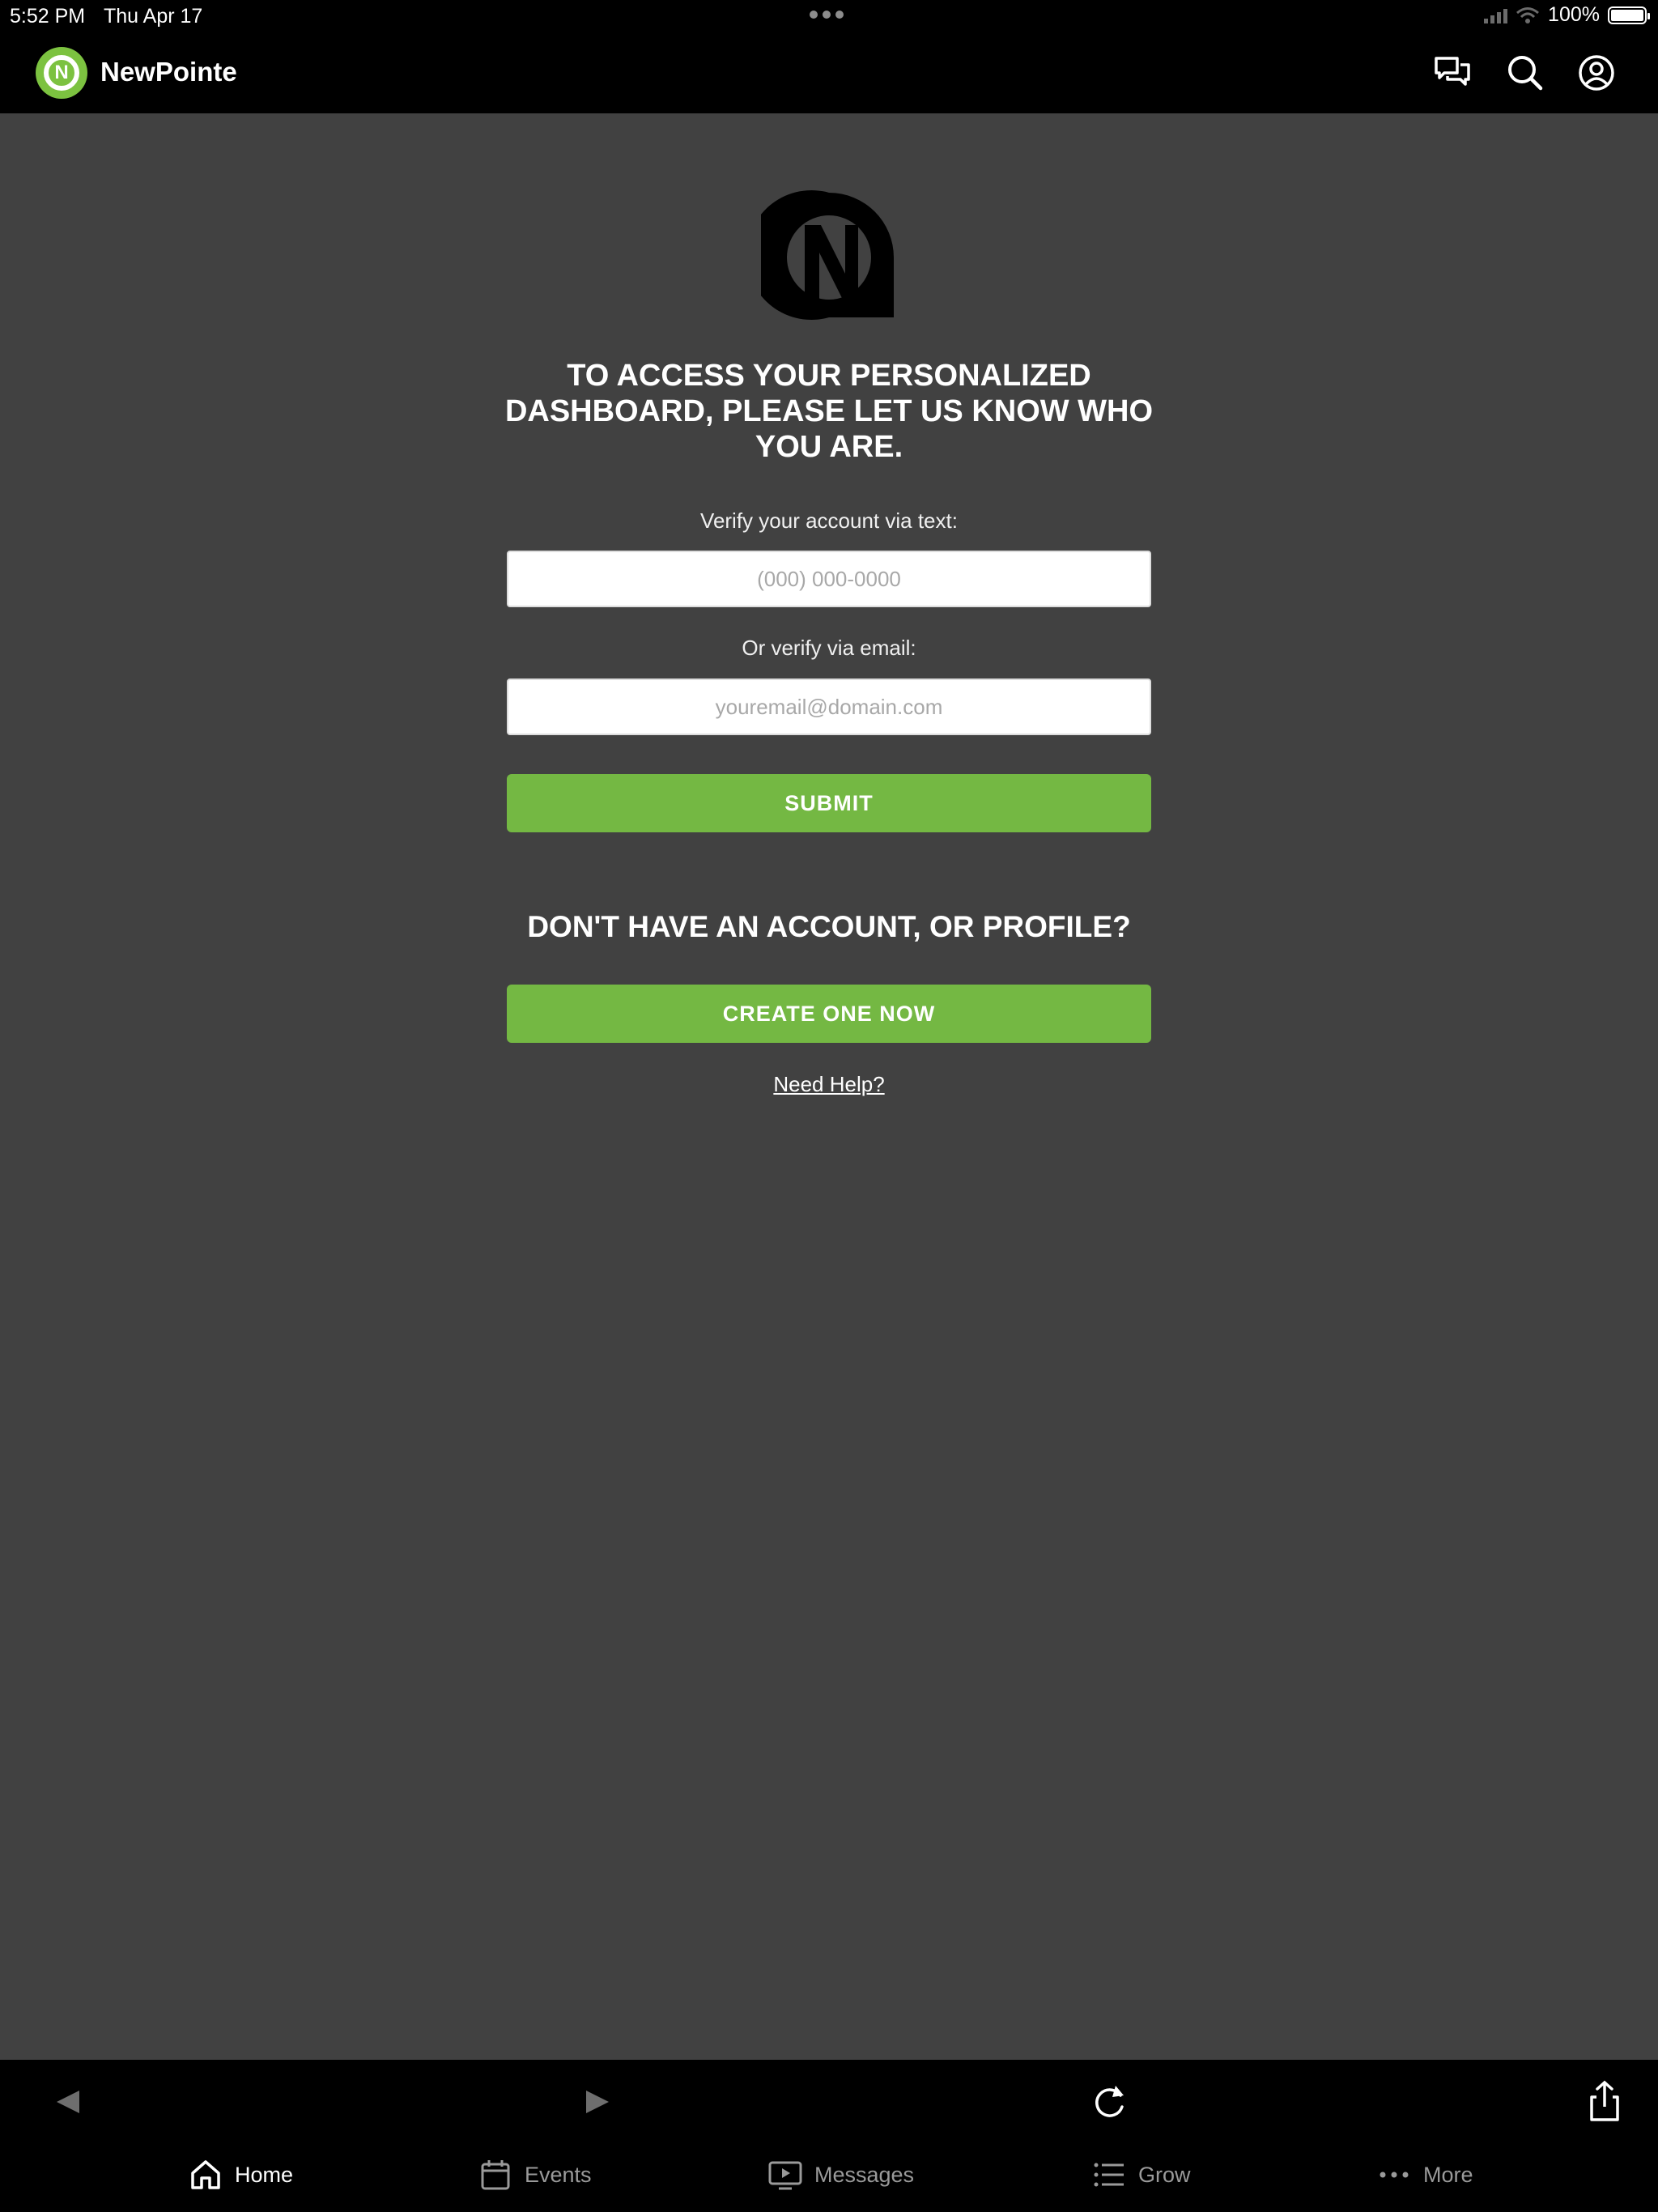 This screenshot has height=2212, width=1658. I want to click on no-account-heading: DON'T HAVE AN ACCOUNT, OR PROFILE?, so click(829, 927).